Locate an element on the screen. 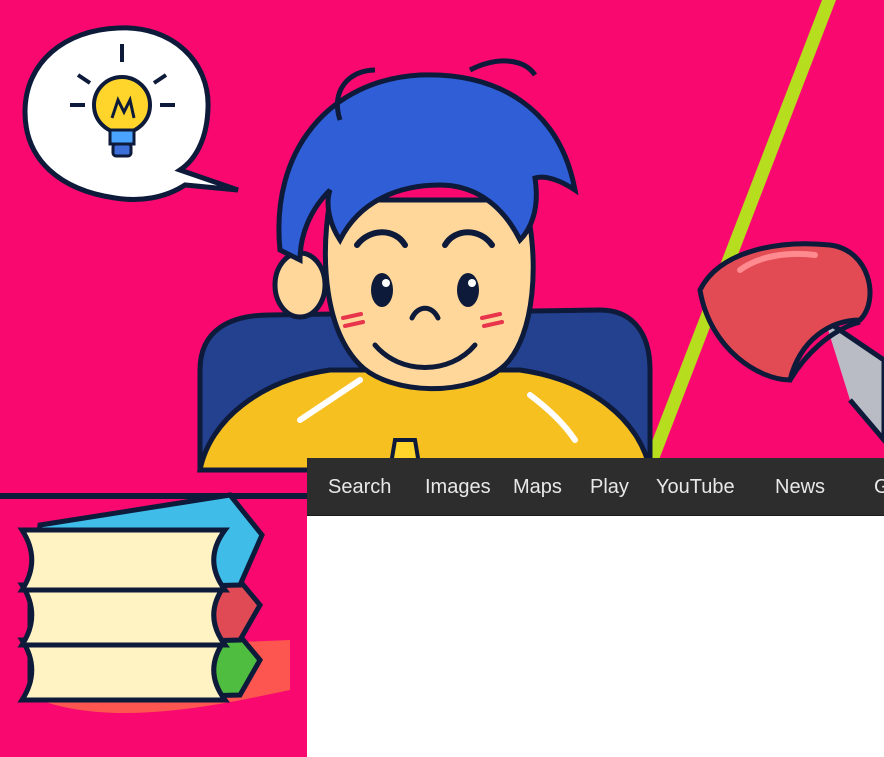 This screenshot has width=884, height=757. green-accent-line is located at coordinates (738, 235).